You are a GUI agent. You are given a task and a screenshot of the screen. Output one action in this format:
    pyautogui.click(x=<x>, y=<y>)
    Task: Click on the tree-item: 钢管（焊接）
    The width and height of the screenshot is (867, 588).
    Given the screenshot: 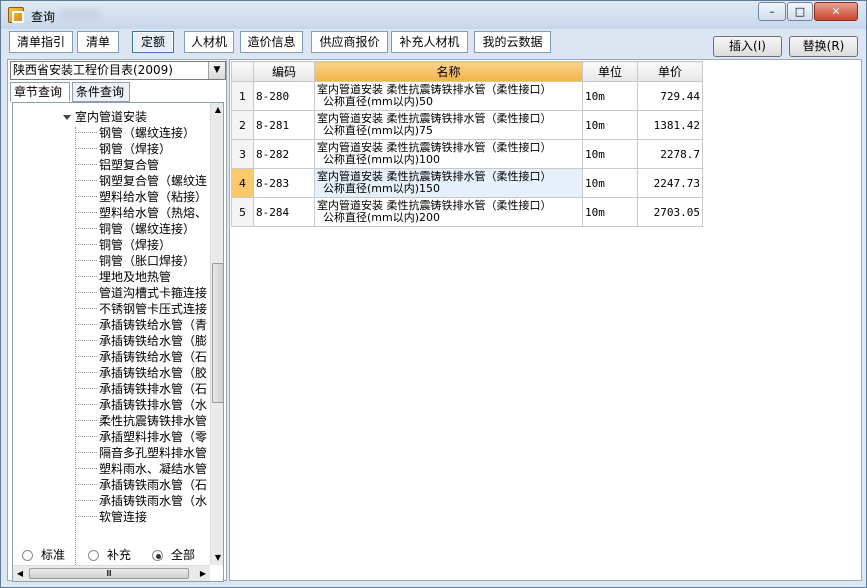 What is the action you would take?
    pyautogui.click(x=123, y=148)
    